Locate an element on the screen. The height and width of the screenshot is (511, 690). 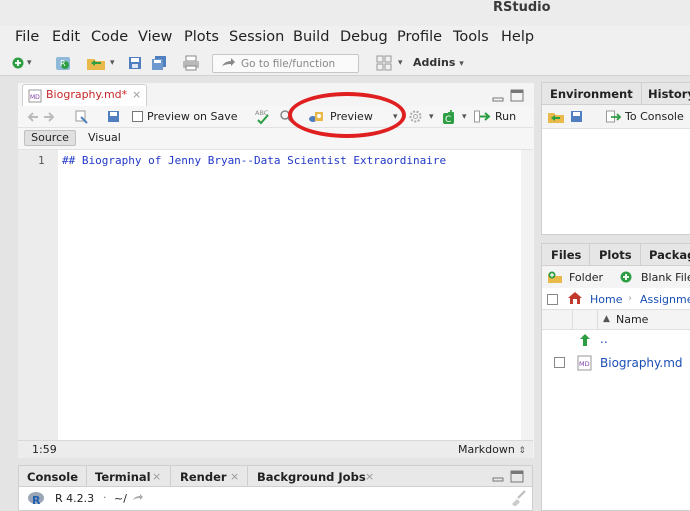
back-arrow-icon is located at coordinates (33, 117).